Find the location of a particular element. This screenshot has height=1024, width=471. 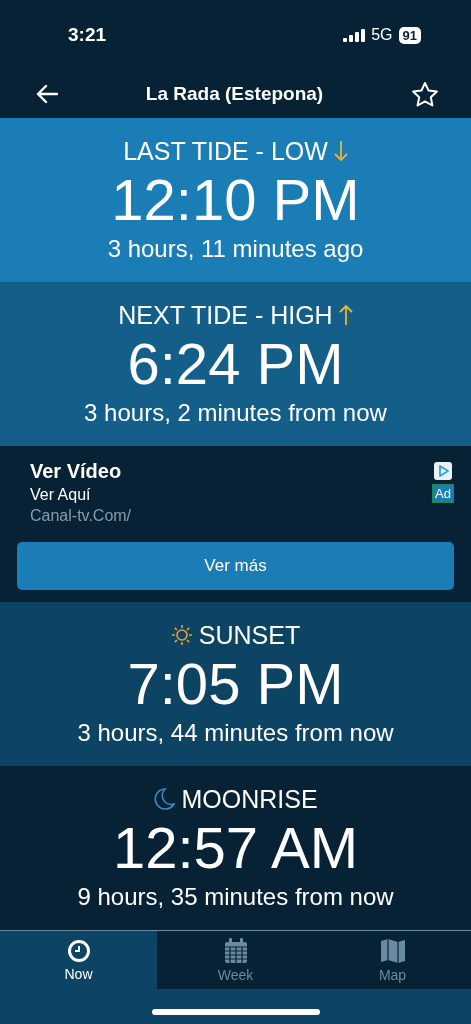

sun-icon is located at coordinates (181, 635).